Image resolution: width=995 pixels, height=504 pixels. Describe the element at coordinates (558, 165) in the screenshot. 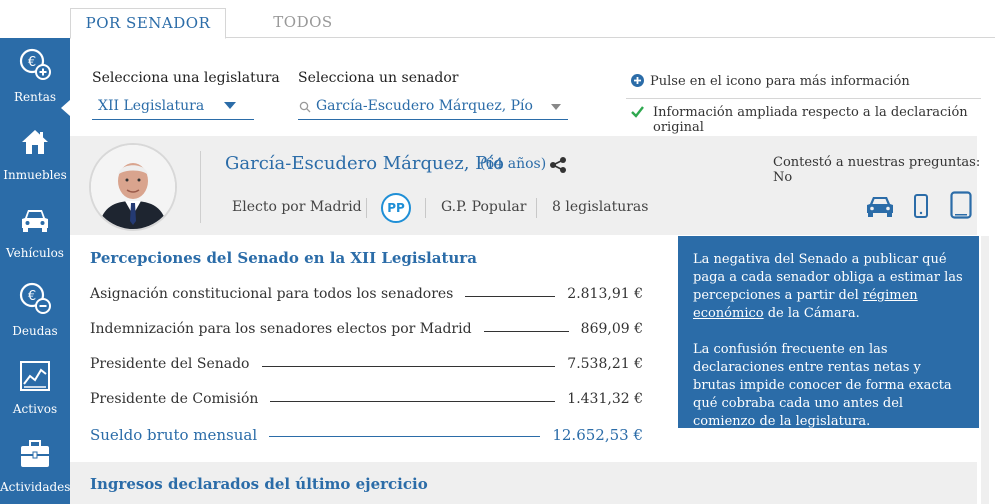

I see `share-icon` at that location.